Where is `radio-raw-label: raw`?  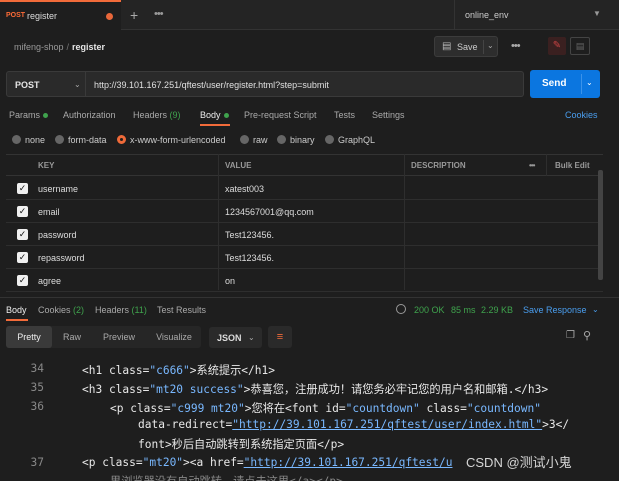
radio-raw-label: raw is located at coordinates (260, 140).